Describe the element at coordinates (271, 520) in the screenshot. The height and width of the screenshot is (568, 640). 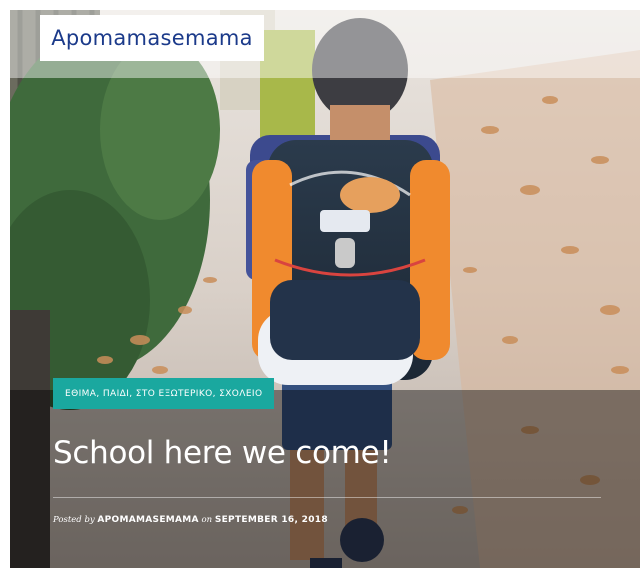
I see `post-date-link: SEPTEMBER 16, 2018` at that location.